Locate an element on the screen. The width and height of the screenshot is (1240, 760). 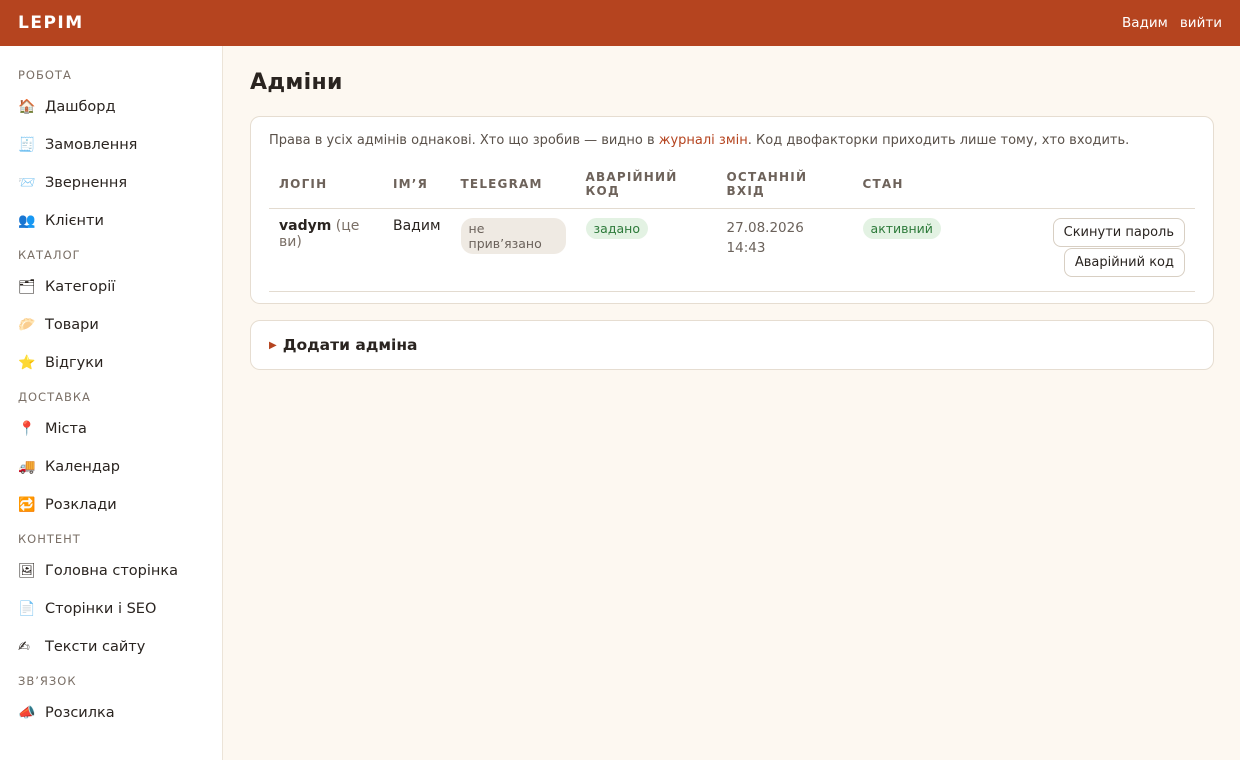
sidebar-item: 🖼 Головна сторінка is located at coordinates (111, 571).